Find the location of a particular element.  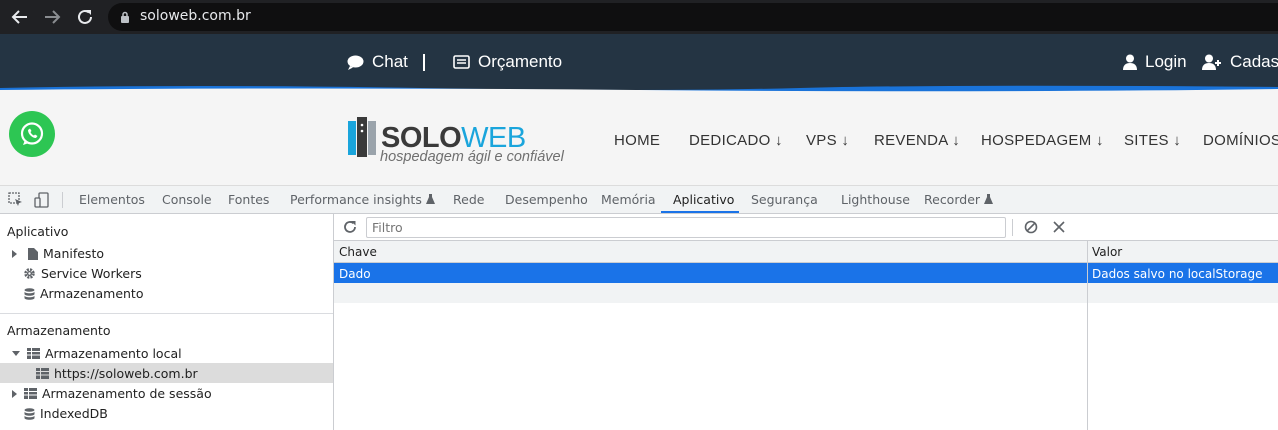

sidebar-item-manifesto: Manifesto is located at coordinates (58, 253).